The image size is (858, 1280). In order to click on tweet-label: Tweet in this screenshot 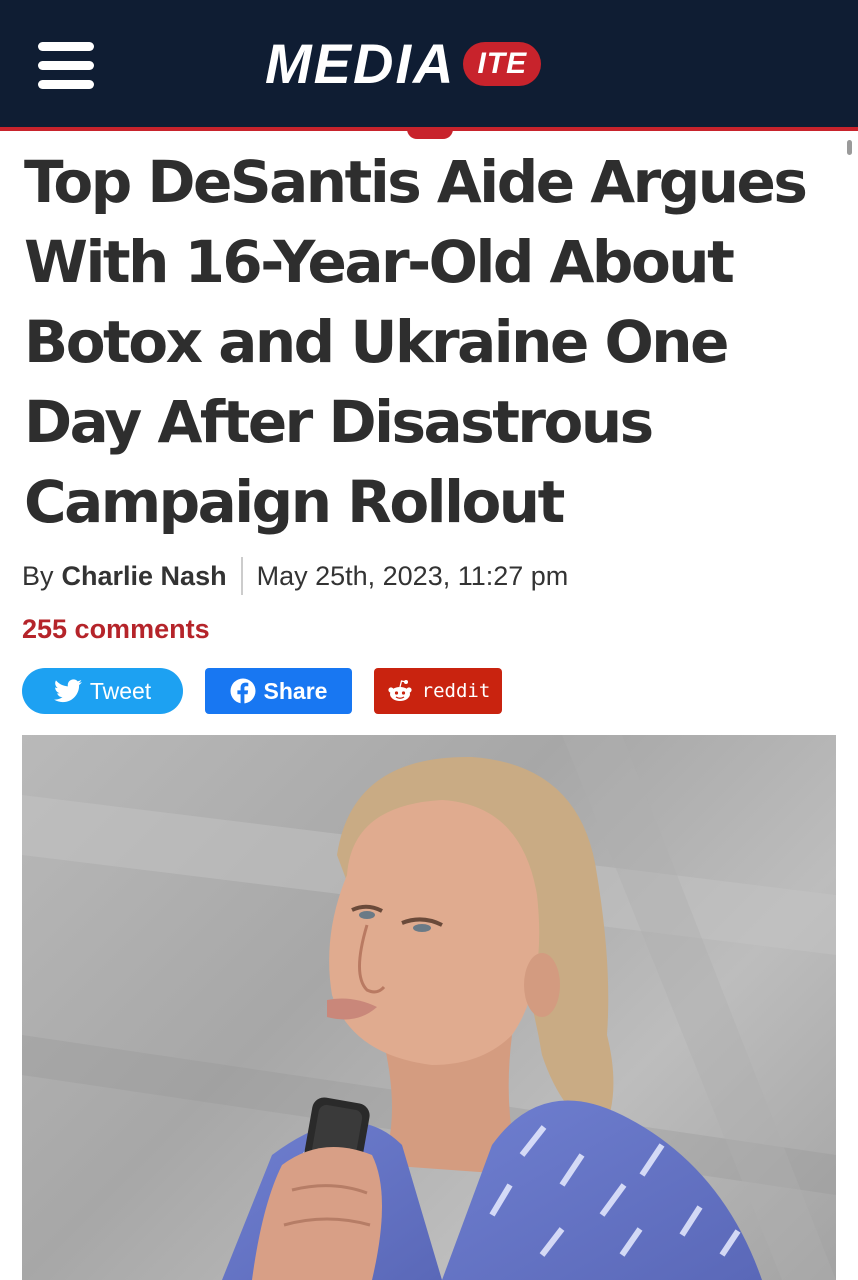, I will do `click(120, 690)`.